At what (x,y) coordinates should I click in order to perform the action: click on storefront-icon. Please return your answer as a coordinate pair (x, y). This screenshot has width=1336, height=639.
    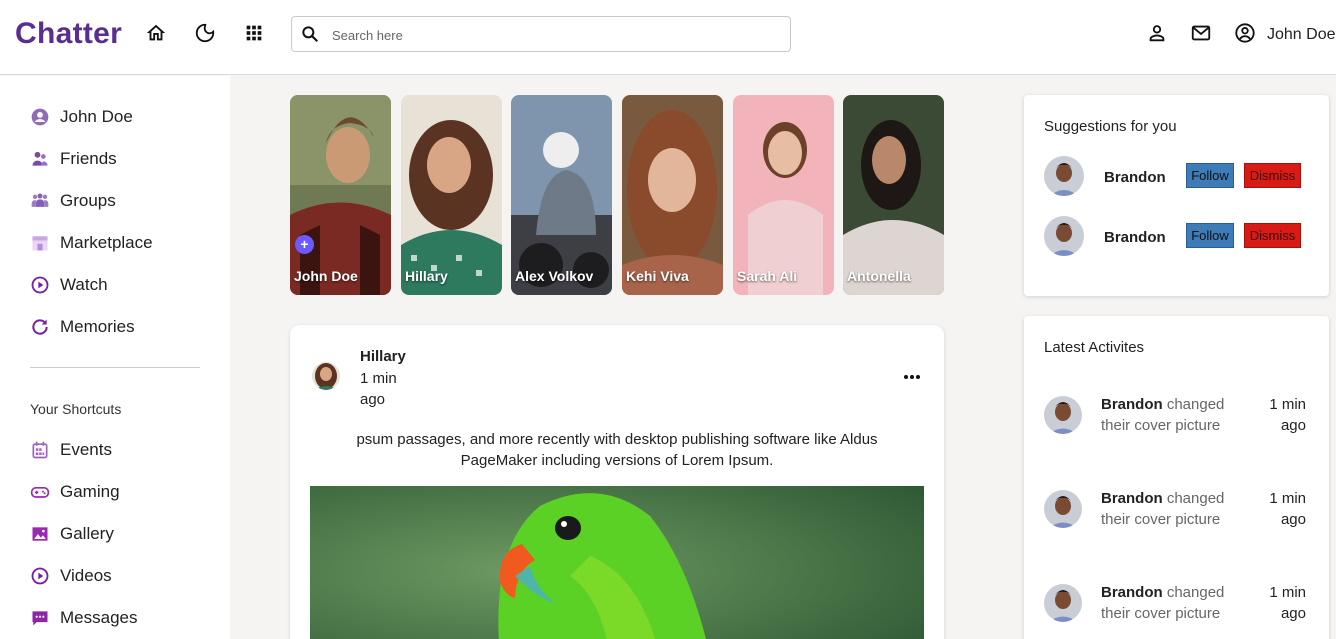
    Looking at the image, I should click on (40, 243).